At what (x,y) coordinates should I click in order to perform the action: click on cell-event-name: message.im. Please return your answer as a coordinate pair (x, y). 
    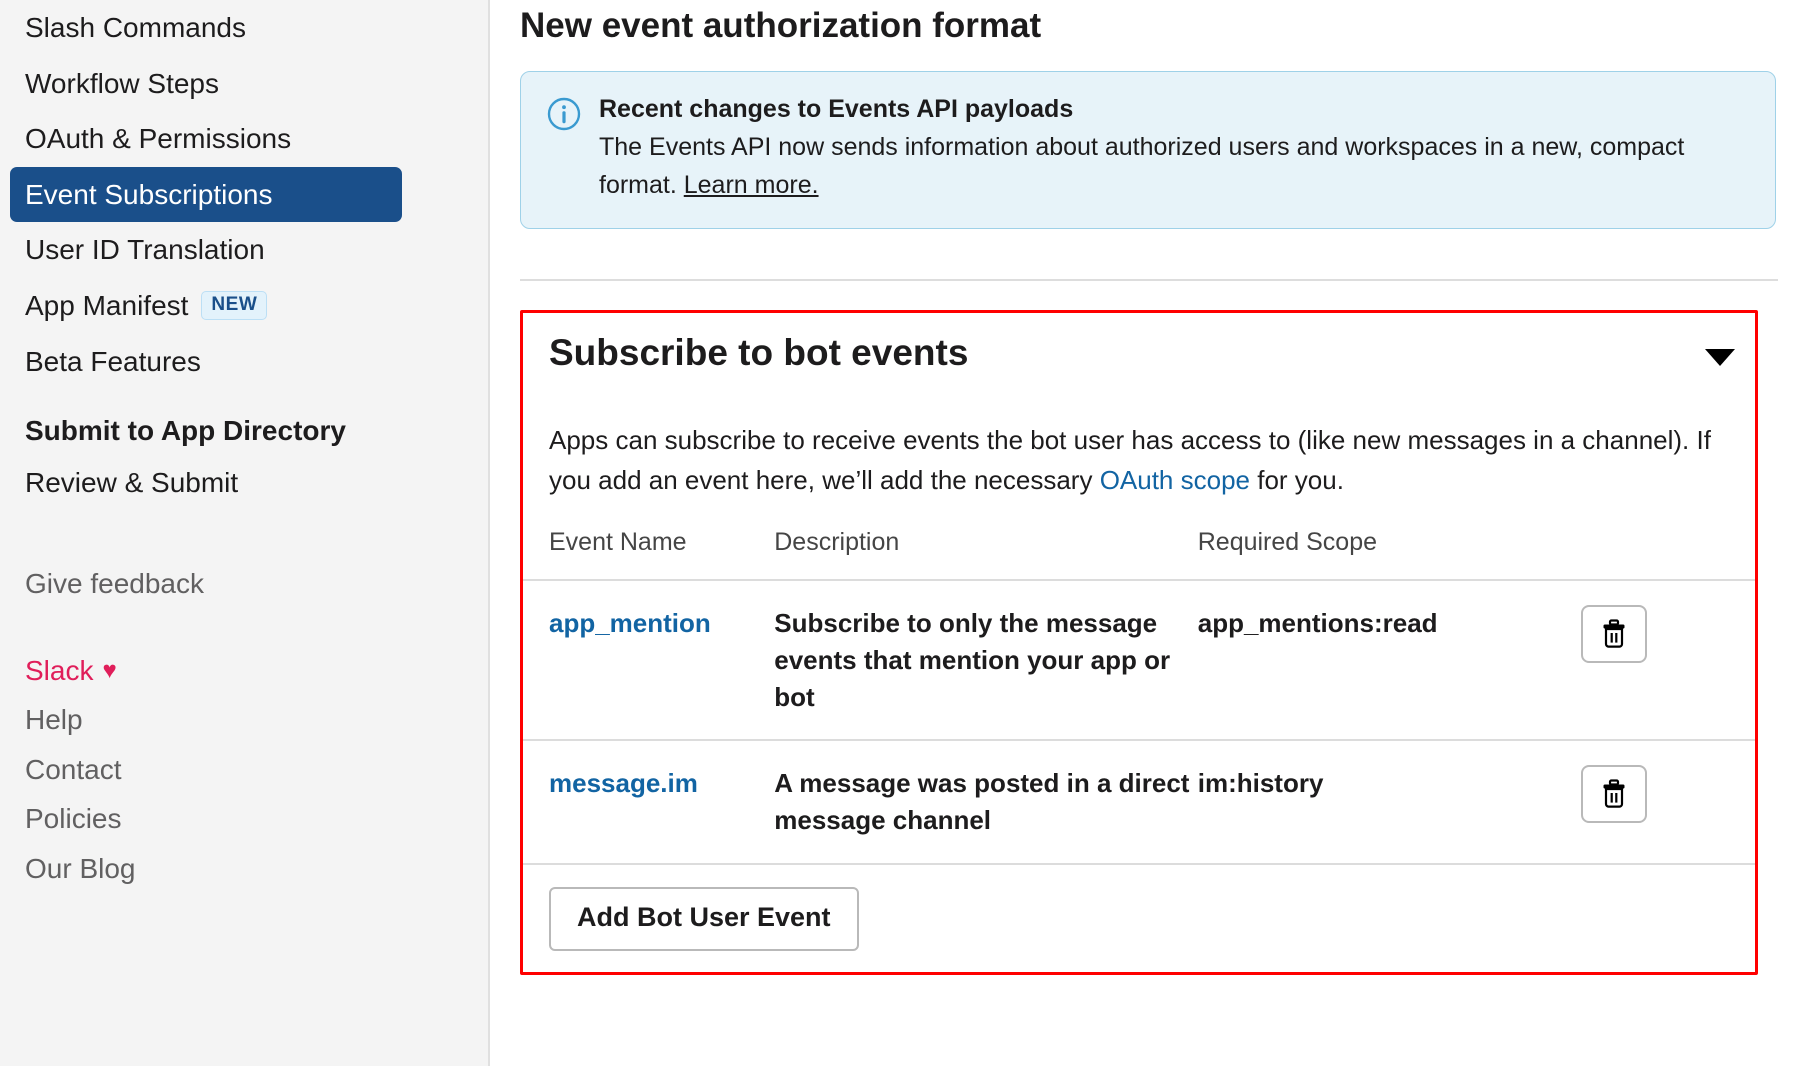
    Looking at the image, I should click on (649, 803).